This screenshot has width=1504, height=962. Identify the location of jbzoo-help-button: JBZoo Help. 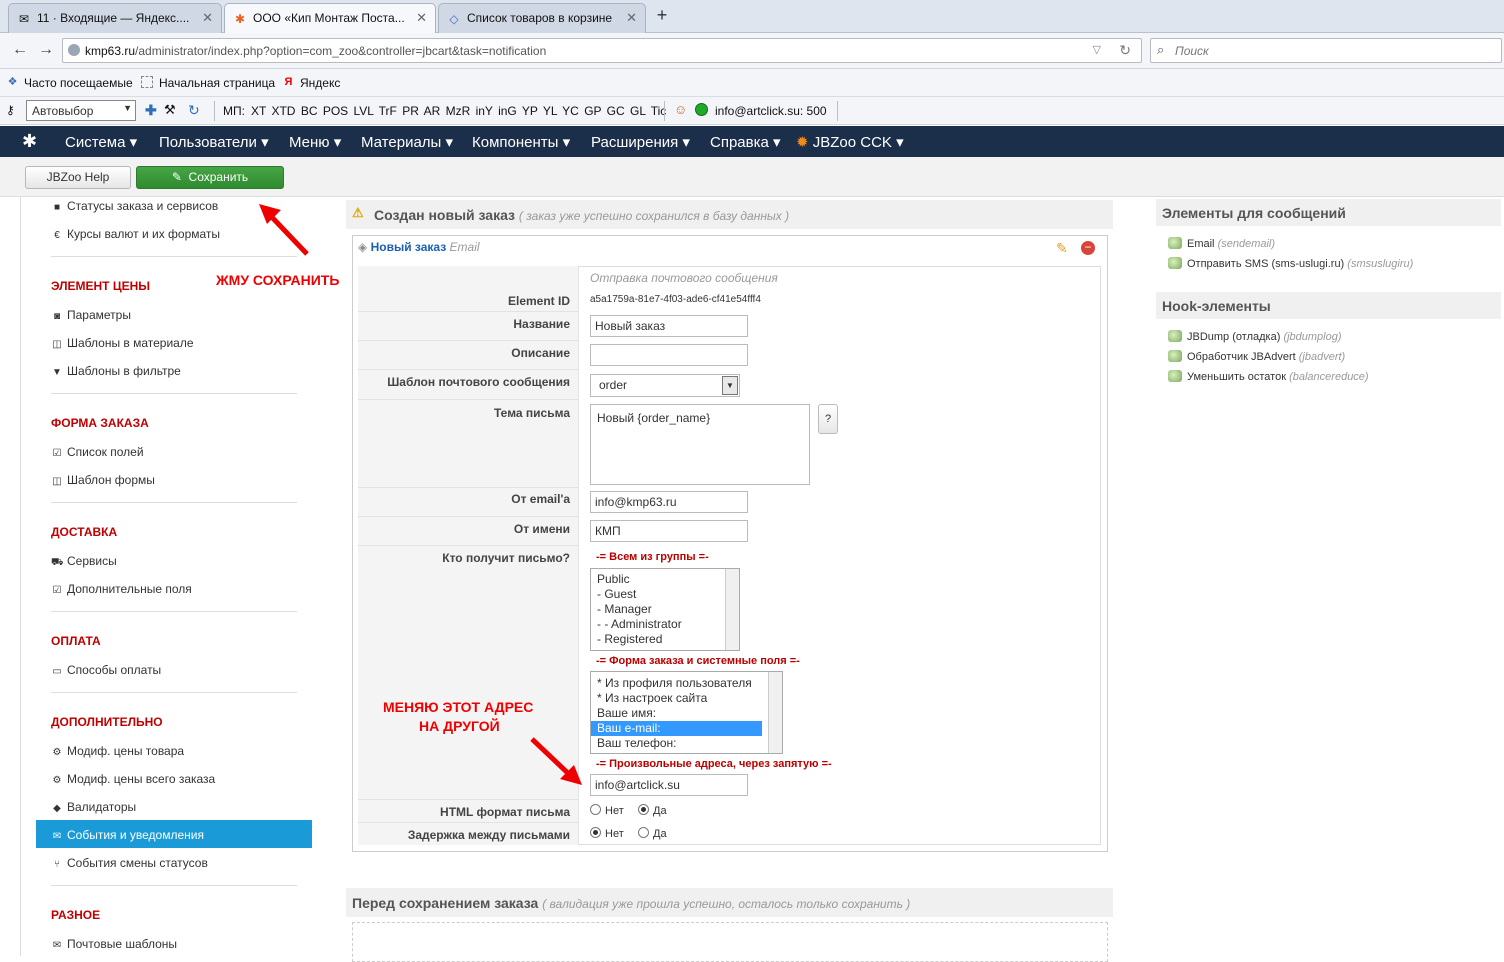
(78, 177).